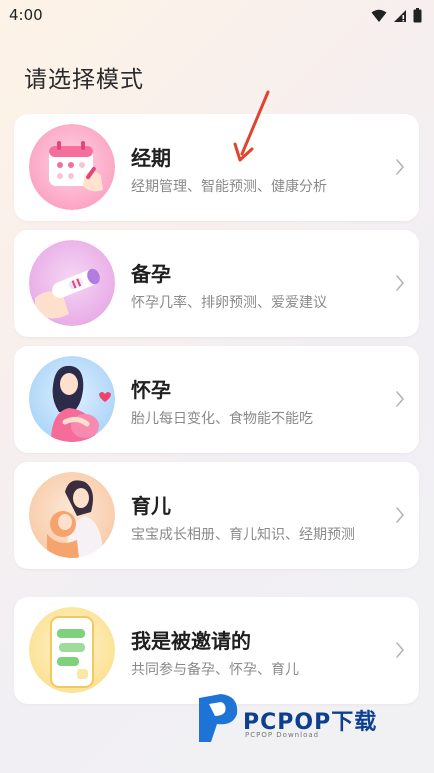 This screenshot has height=773, width=434. Describe the element at coordinates (72, 515) in the screenshot. I see `mother-baby-icon` at that location.